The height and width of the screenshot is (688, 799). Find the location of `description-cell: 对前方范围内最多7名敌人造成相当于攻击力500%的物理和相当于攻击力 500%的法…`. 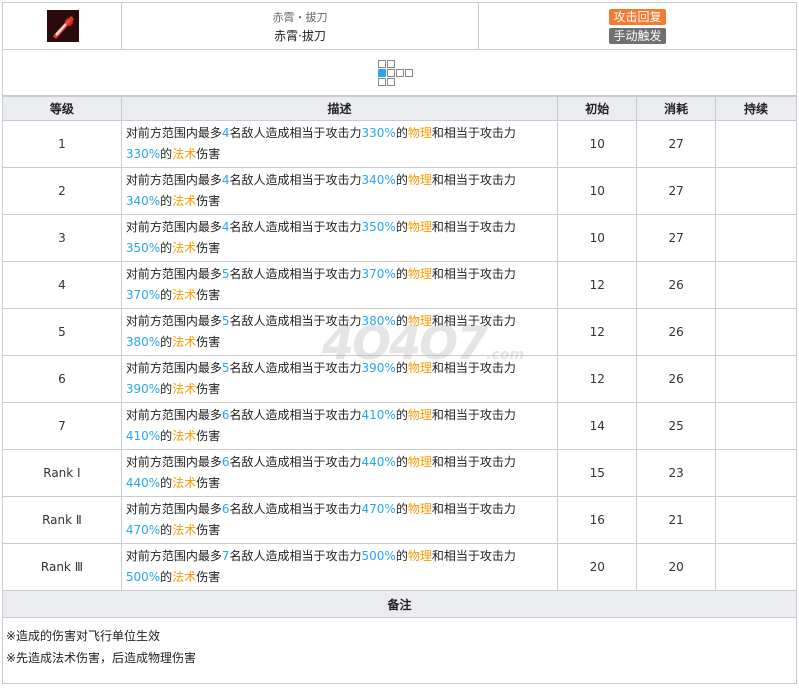

description-cell: 对前方范围内最多7名敌人造成相当于攻击力500%的物理和相当于攻击力 500%的法… is located at coordinates (339, 567).